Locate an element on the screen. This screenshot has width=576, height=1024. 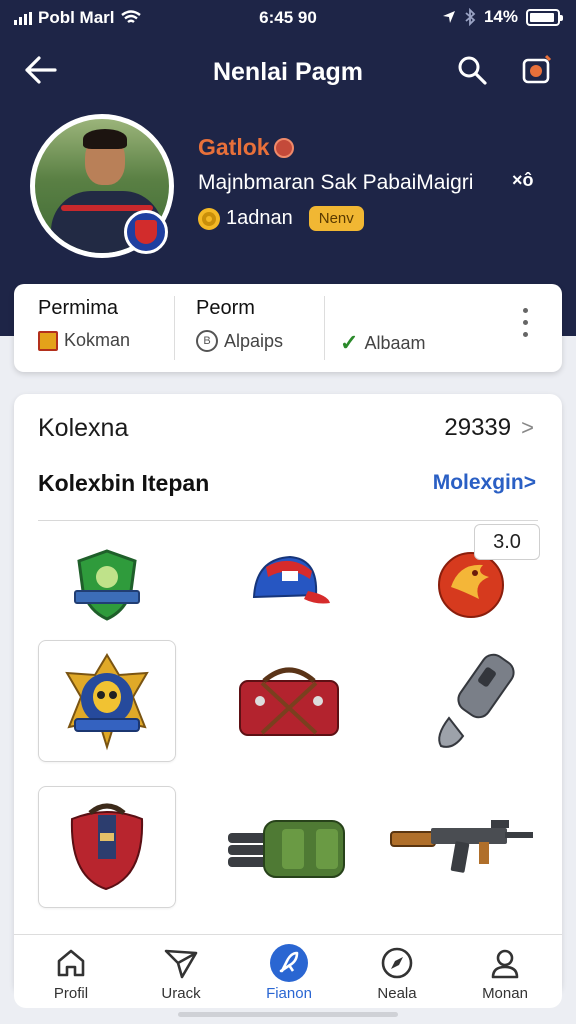
stat-title: Permima is located at coordinates (78, 308).